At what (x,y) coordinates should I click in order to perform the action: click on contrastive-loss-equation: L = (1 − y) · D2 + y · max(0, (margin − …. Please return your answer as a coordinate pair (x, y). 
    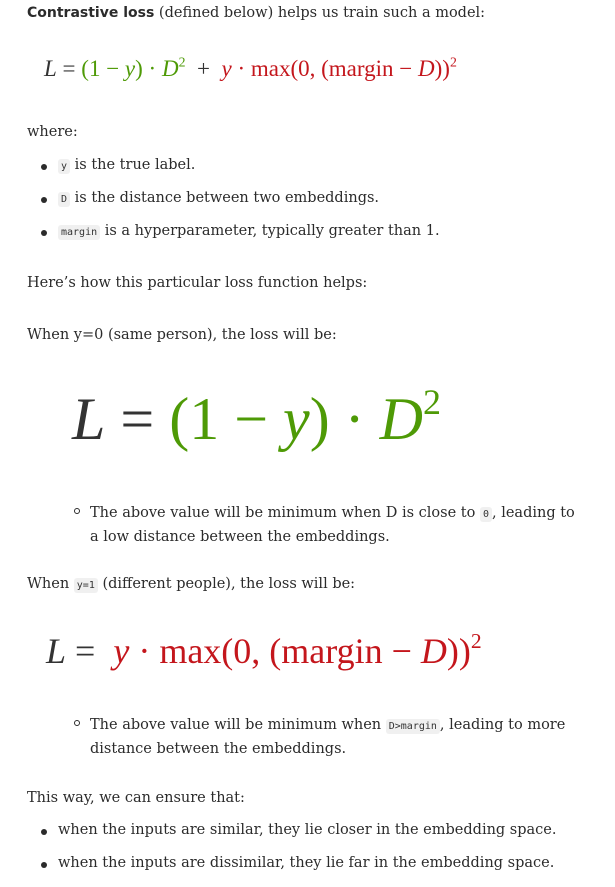
    Looking at the image, I should click on (250, 68).